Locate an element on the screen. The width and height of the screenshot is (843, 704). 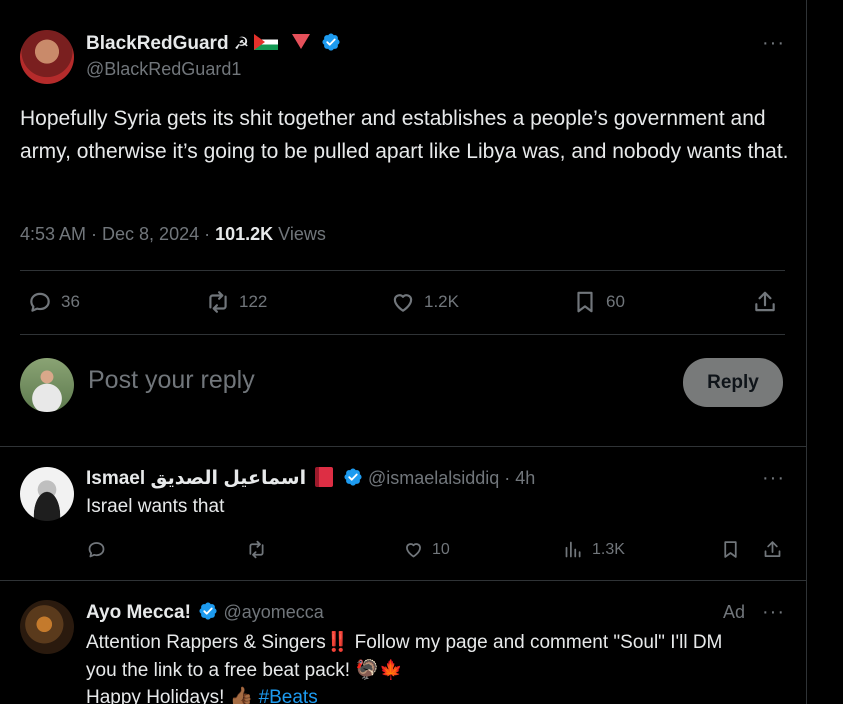
reply-reply-action is located at coordinates (96, 549).